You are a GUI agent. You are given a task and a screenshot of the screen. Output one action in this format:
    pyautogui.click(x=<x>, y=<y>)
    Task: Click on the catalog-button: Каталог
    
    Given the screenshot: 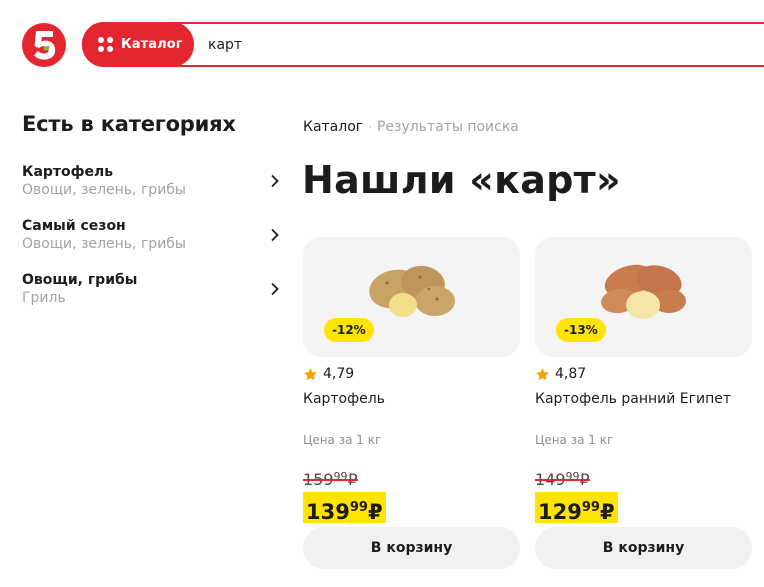 What is the action you would take?
    pyautogui.click(x=138, y=44)
    